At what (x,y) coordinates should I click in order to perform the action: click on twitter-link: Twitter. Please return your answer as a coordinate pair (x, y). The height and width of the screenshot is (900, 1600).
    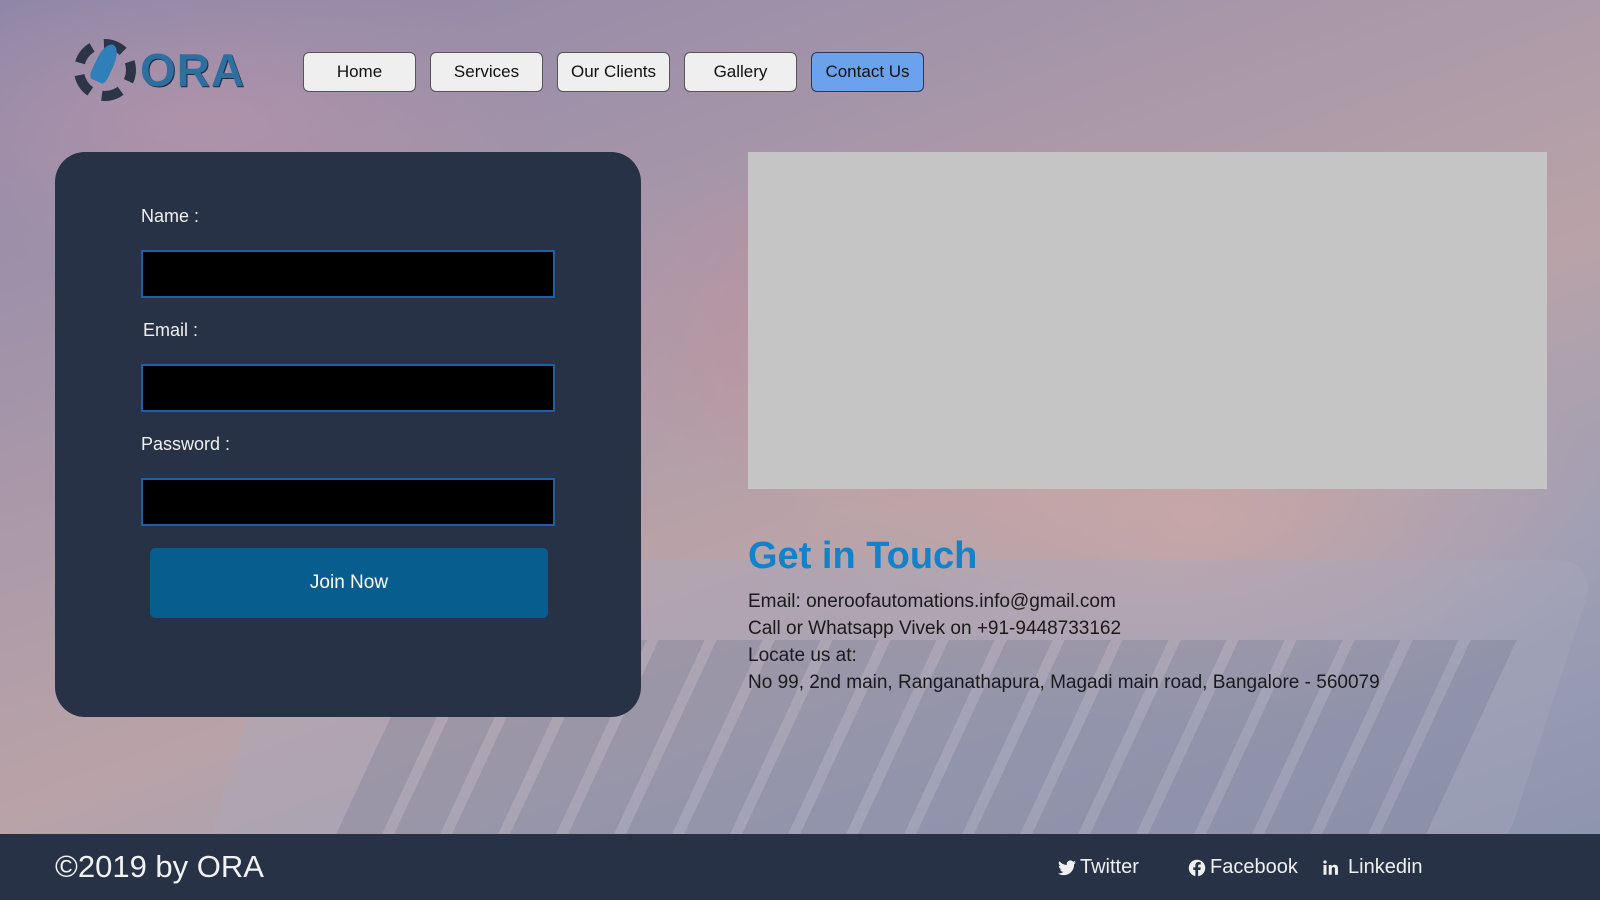
    Looking at the image, I should click on (1098, 867).